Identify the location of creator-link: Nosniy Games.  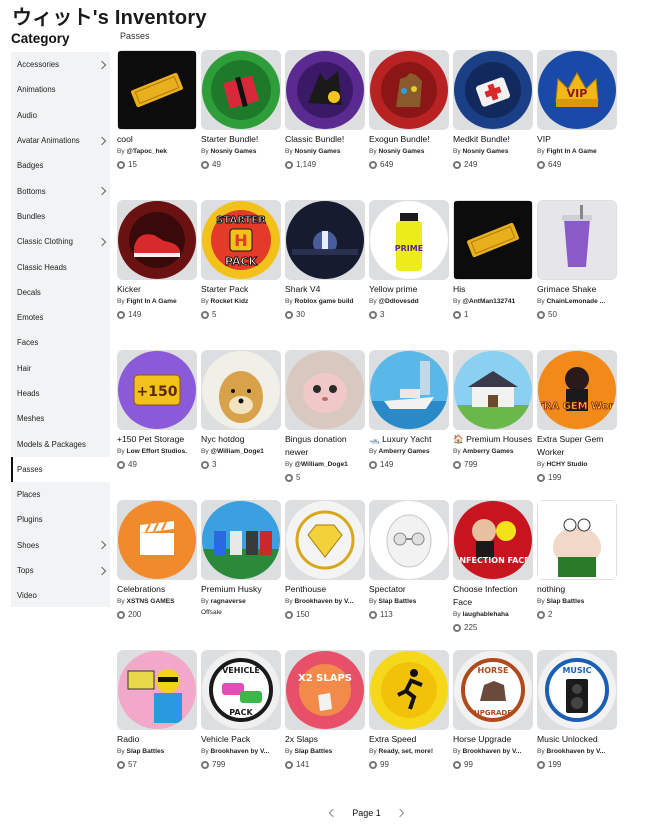
(234, 151).